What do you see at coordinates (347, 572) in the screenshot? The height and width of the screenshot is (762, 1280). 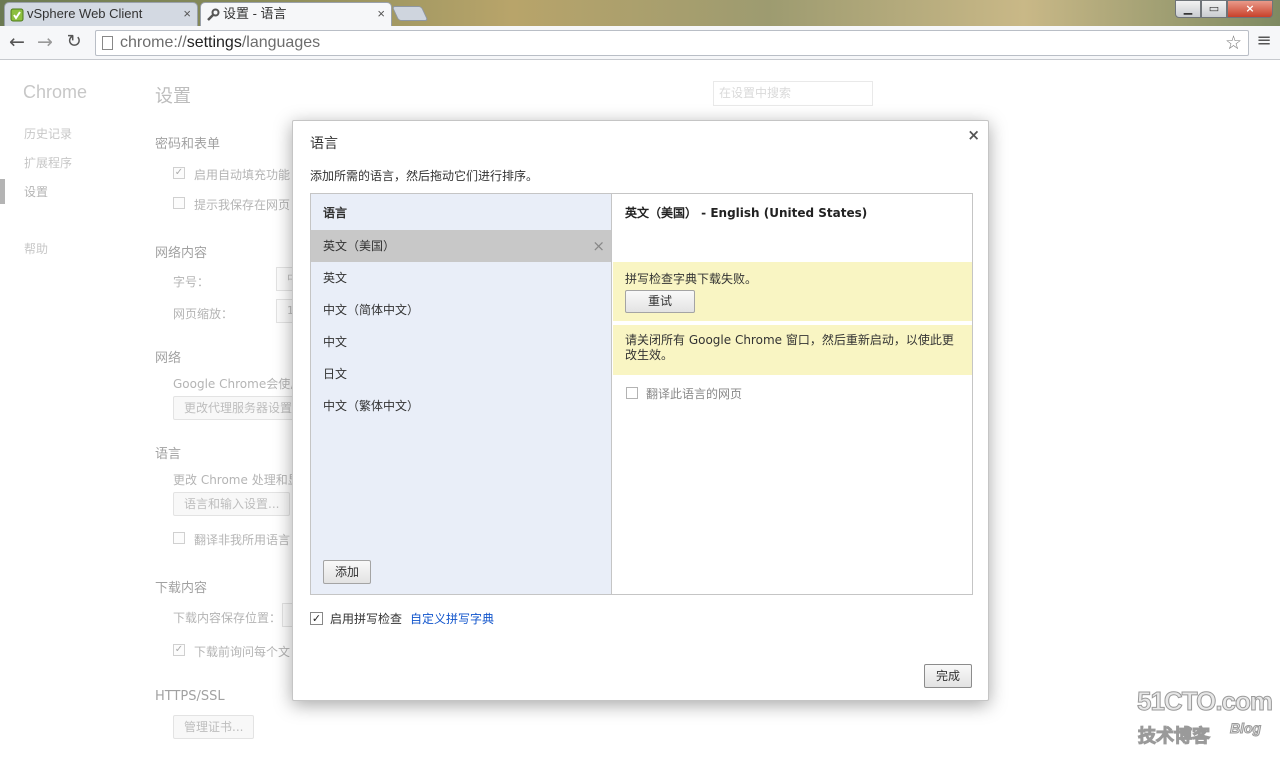 I see `add-language-button: 添加` at bounding box center [347, 572].